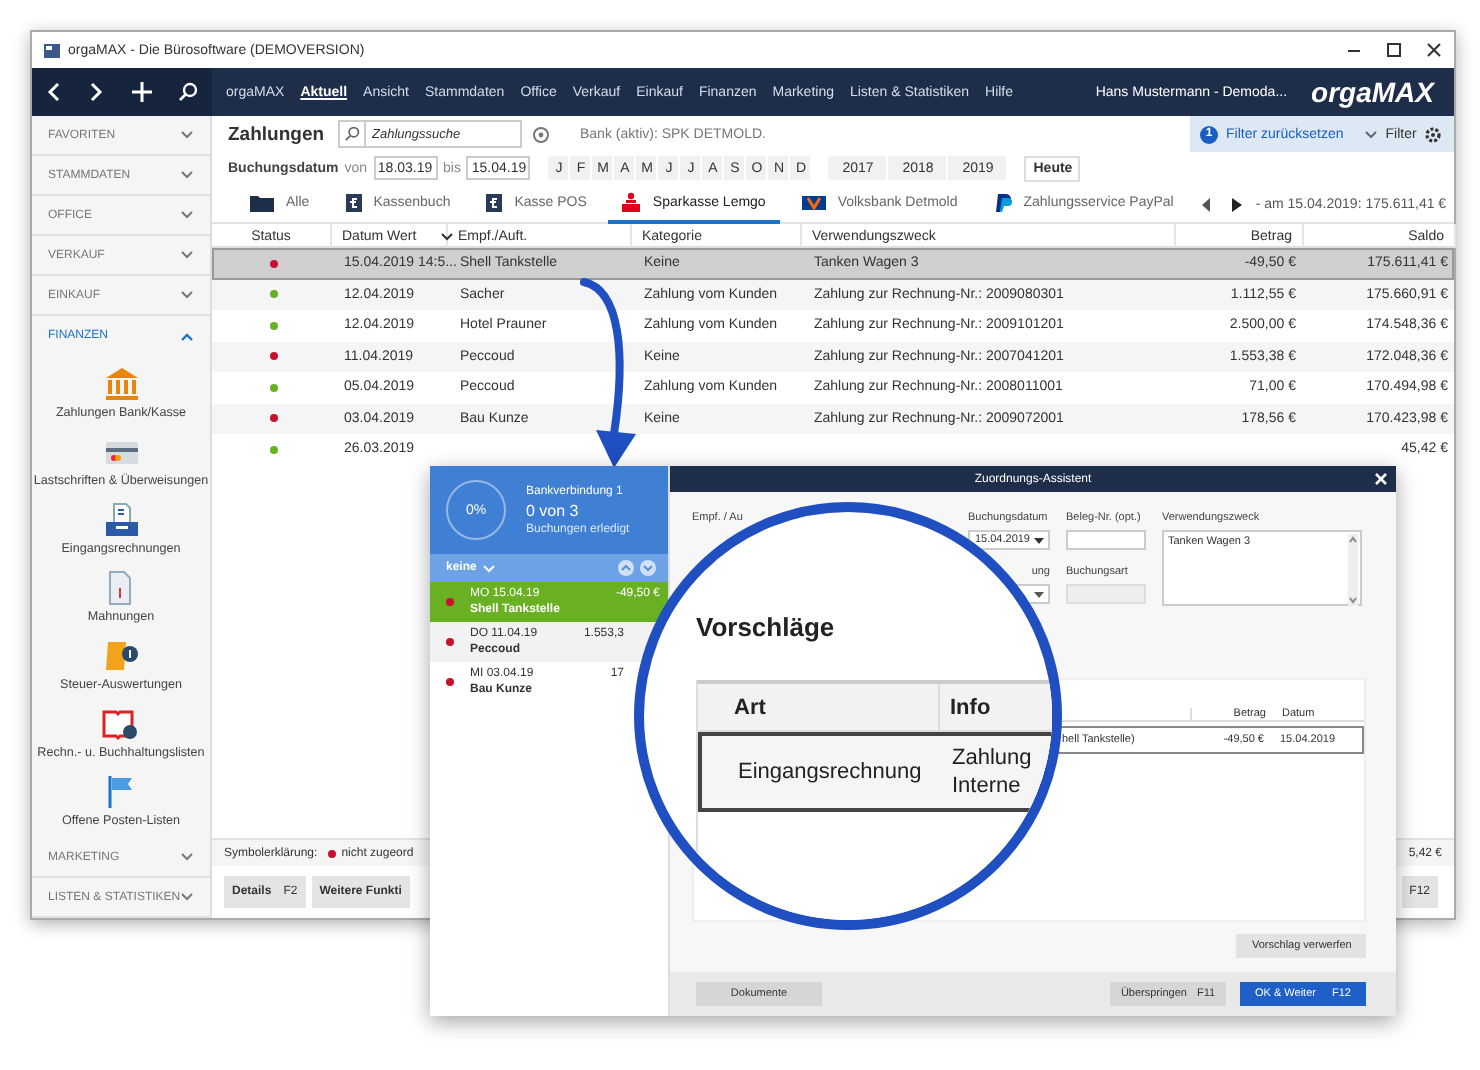 The width and height of the screenshot is (1480, 1070). I want to click on chevron-up-icon, so click(187, 336).